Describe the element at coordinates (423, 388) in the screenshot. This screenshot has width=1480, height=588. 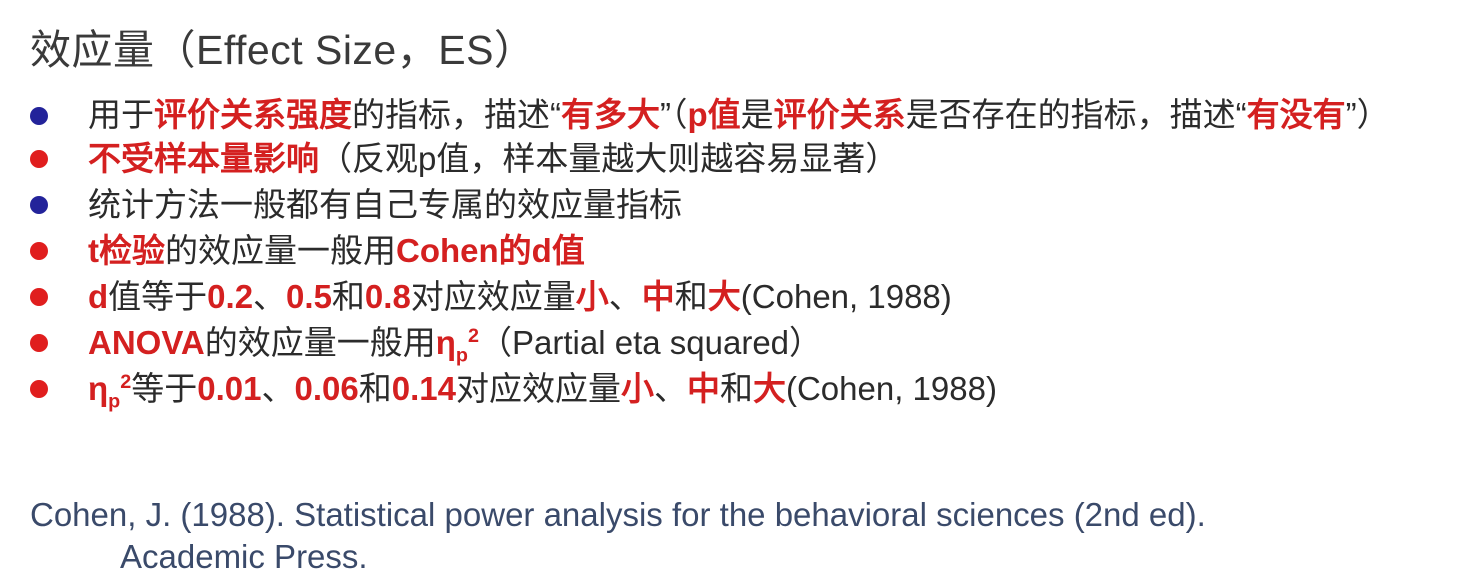
I see `highlight-text: 0.14` at that location.